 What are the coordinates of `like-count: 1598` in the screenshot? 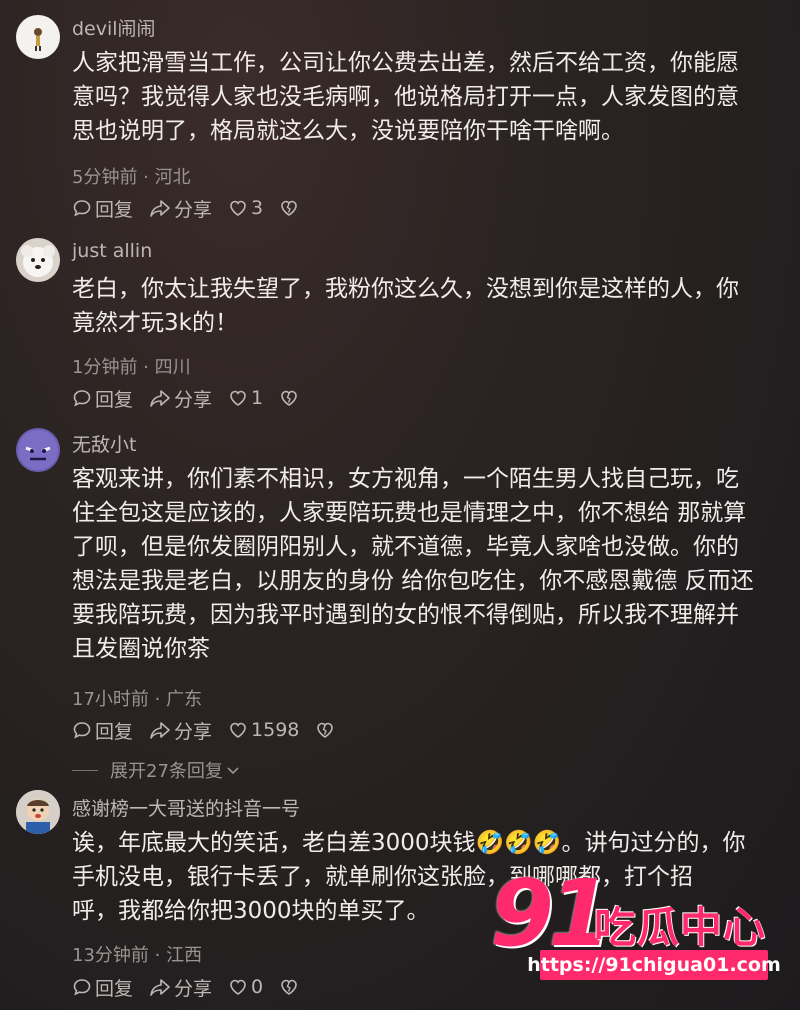 It's located at (275, 730).